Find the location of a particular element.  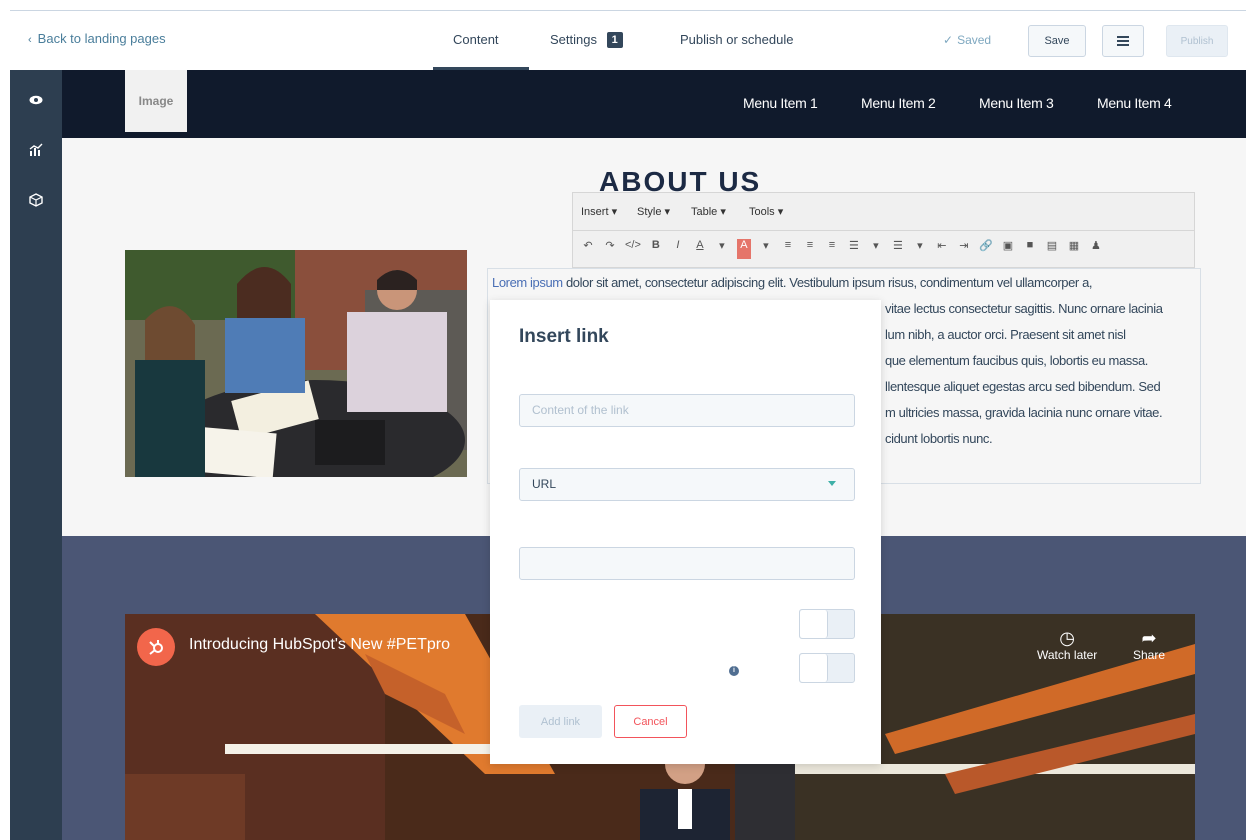

toolbar-menu-tools: Tools ▾ is located at coordinates (766, 211).